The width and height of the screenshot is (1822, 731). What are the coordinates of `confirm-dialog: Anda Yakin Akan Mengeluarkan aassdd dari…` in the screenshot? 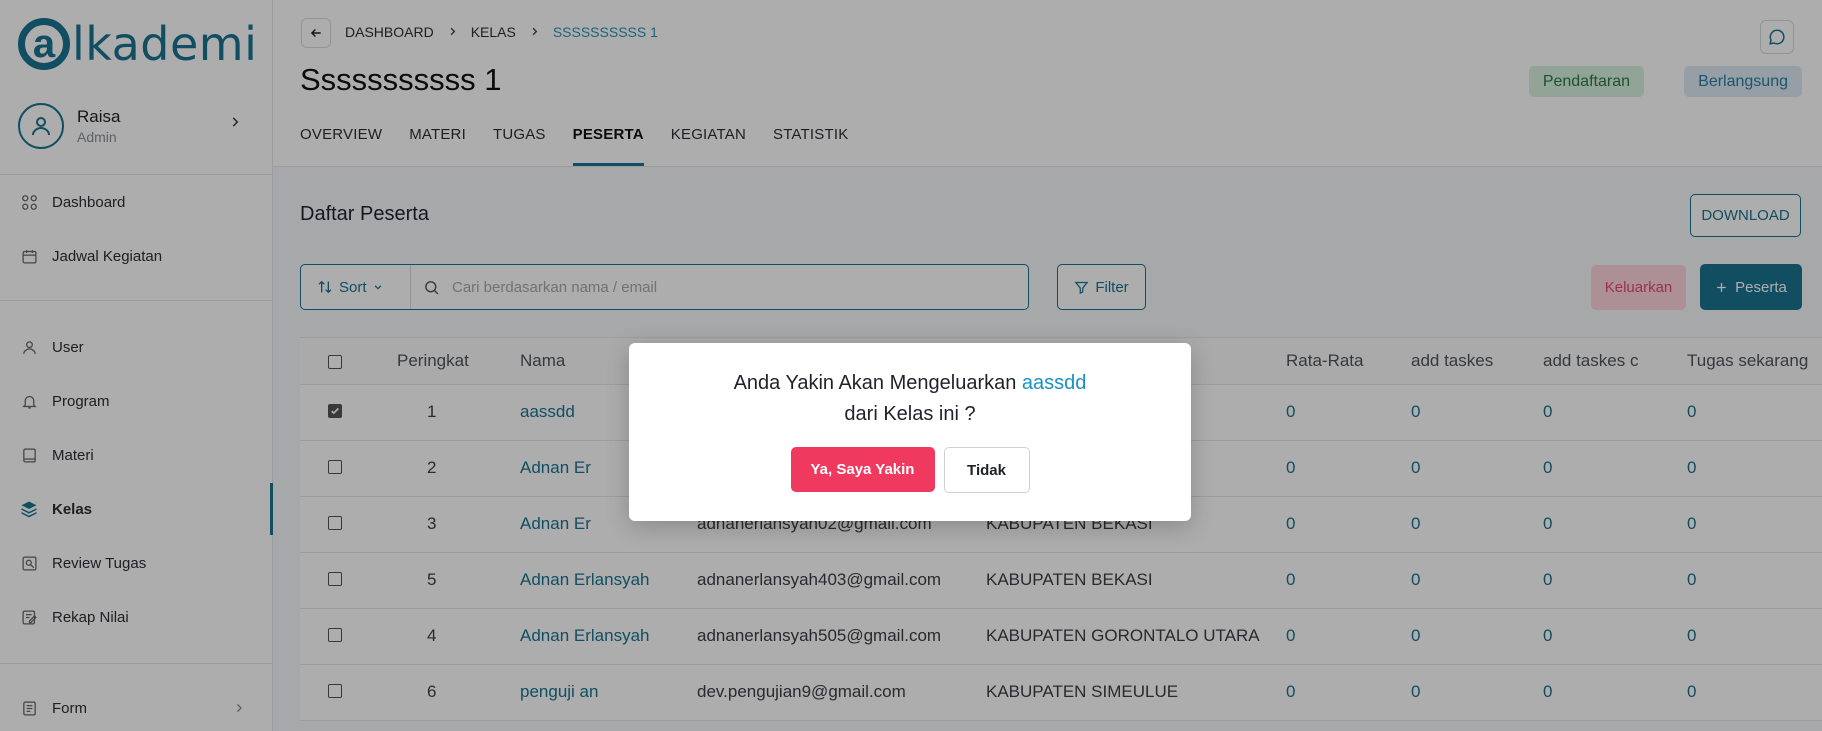 It's located at (910, 432).